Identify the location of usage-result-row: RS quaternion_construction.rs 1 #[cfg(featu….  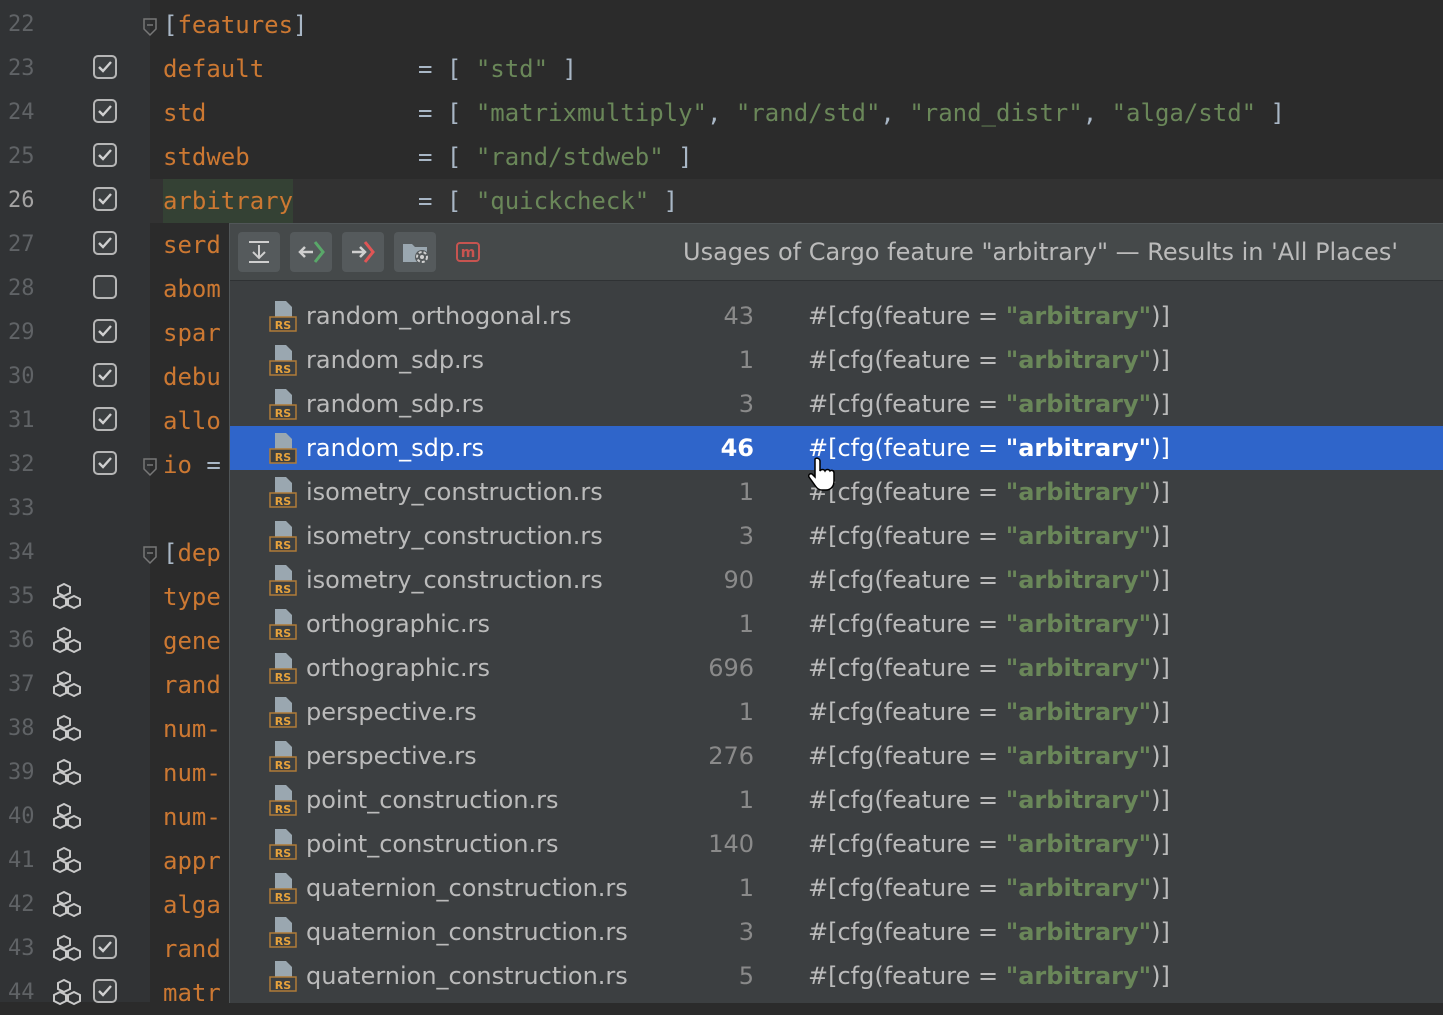
(836, 888).